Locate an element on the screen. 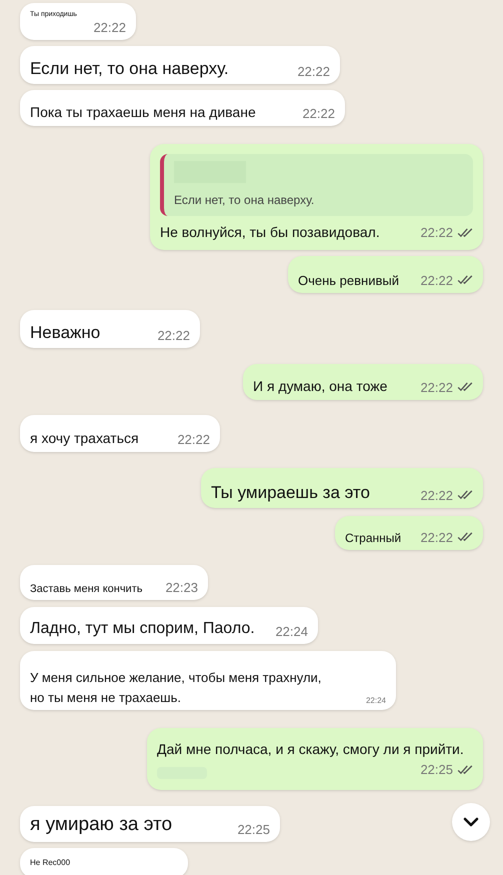 The height and width of the screenshot is (875, 503). message-text: Если нет, то она наверху. is located at coordinates (129, 69).